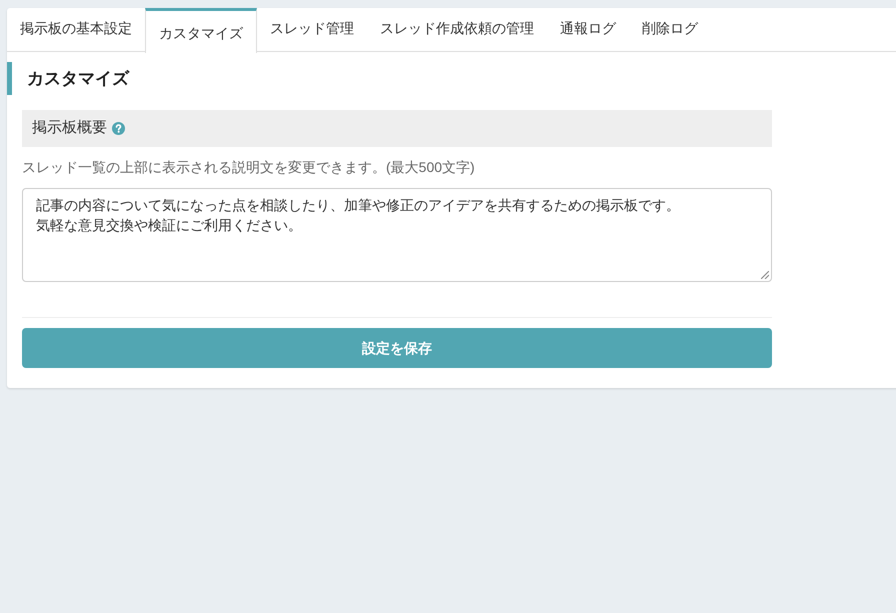  What do you see at coordinates (118, 128) in the screenshot?
I see `help-icon` at bounding box center [118, 128].